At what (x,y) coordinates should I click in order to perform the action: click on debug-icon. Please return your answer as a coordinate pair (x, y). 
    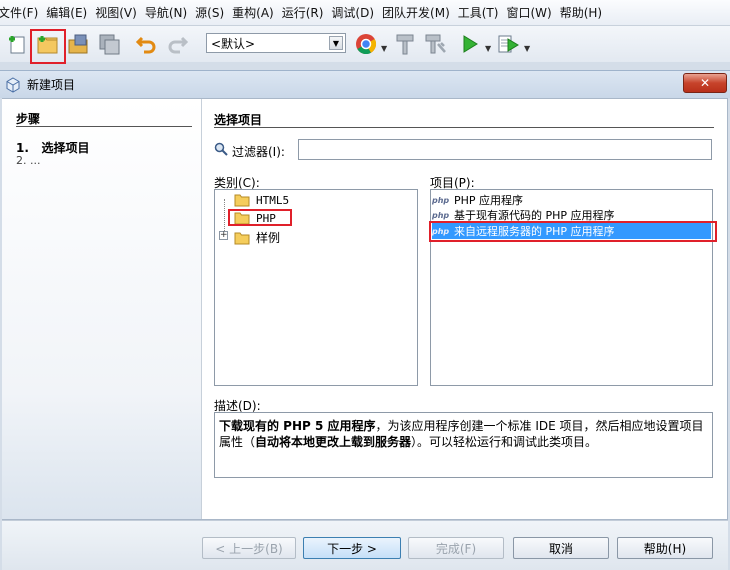
    Looking at the image, I should click on (508, 44).